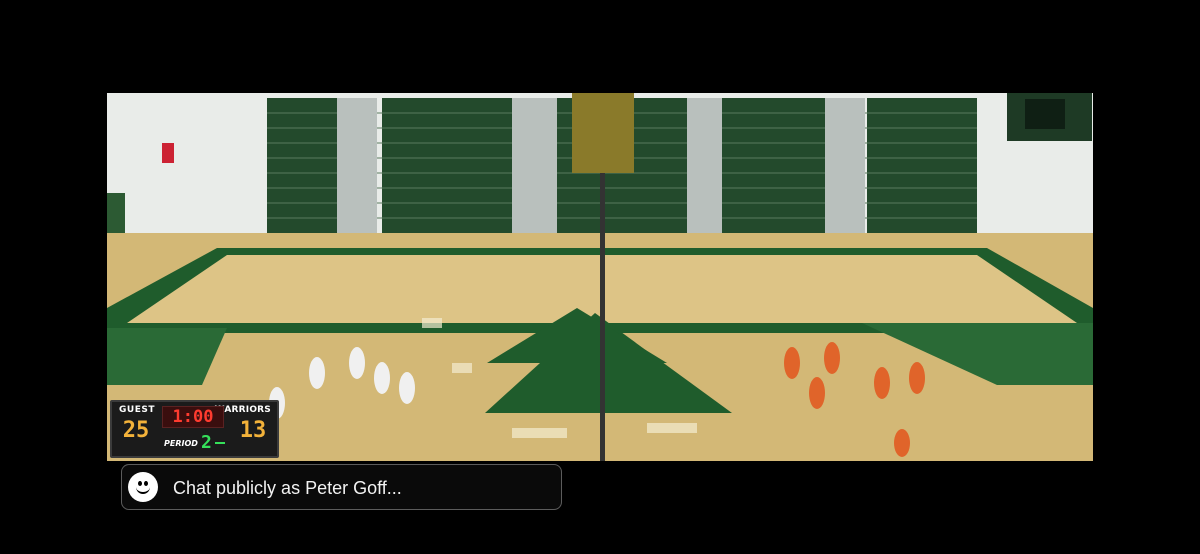  Describe the element at coordinates (194, 429) in the screenshot. I see `game-scoreboard: GUEST WARRIORS 25 1:00 13 PERIOD 2` at that location.